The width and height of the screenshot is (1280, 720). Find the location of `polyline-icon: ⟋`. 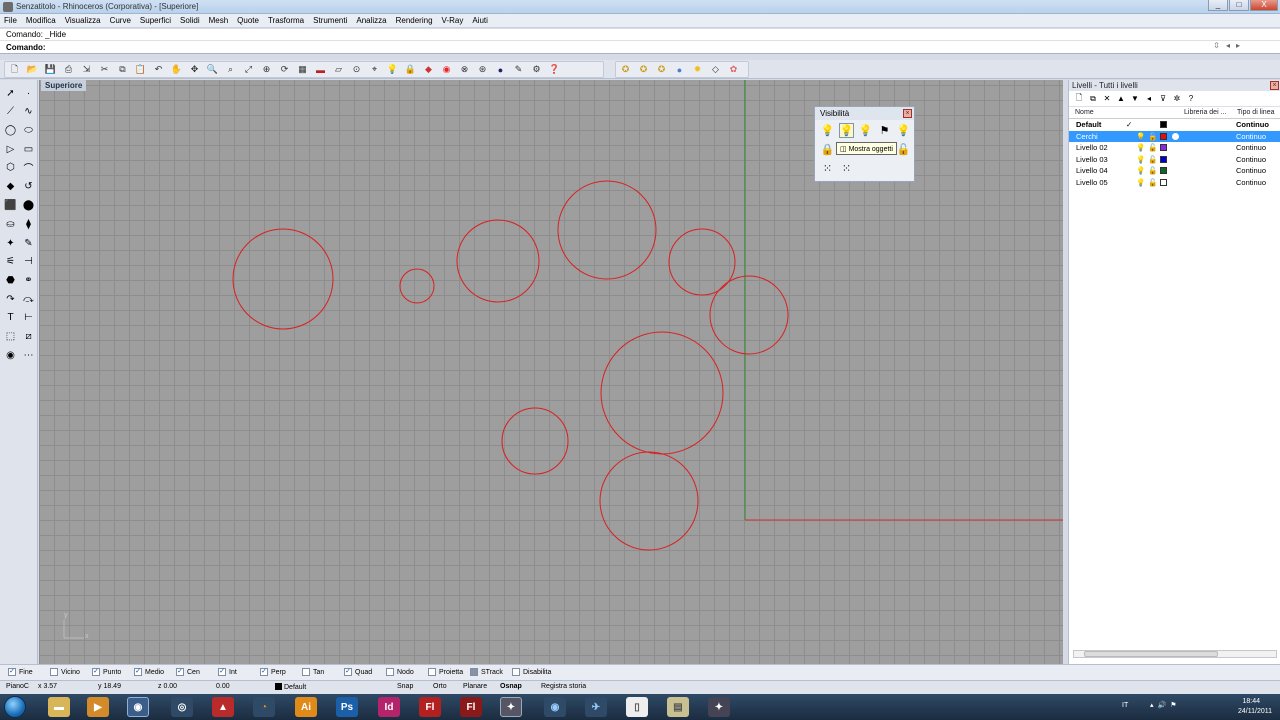

polyline-icon: ⟋ is located at coordinates (10, 111).